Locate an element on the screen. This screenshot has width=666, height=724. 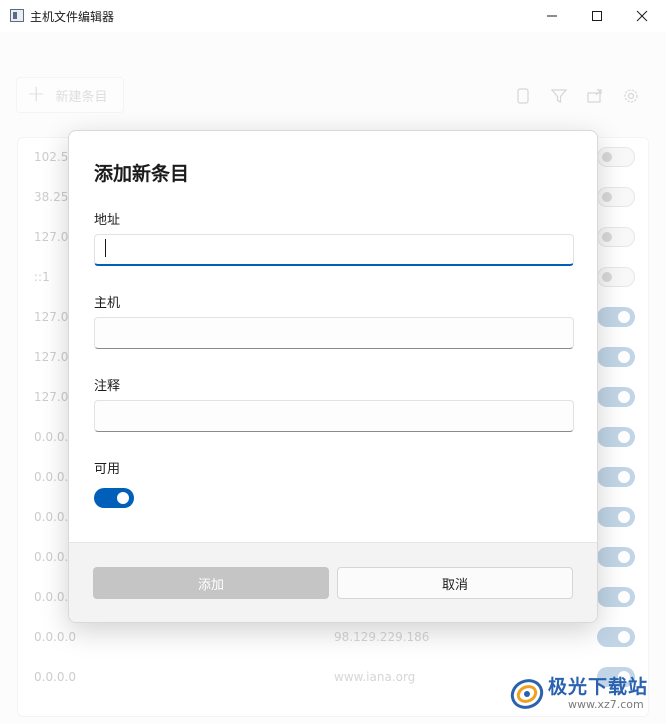
app-icon is located at coordinates (17, 15).